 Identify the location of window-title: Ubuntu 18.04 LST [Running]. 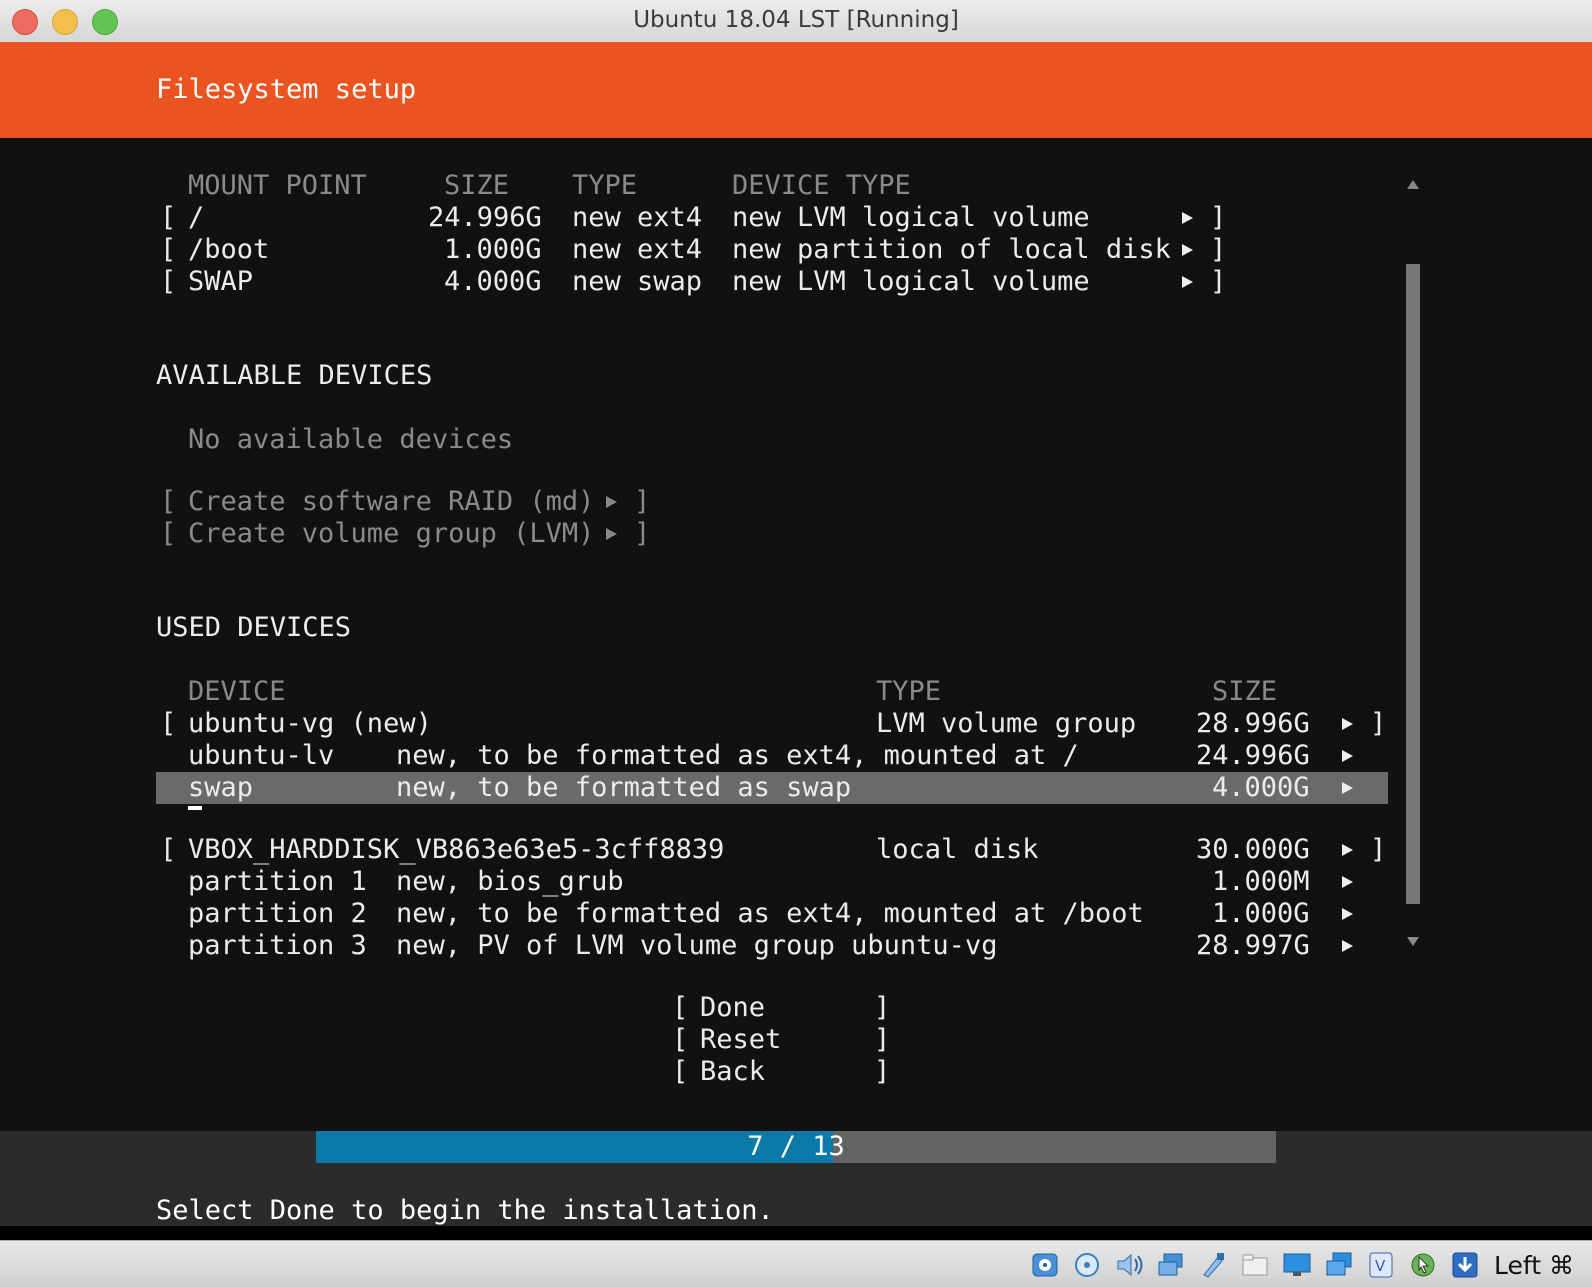
(796, 20).